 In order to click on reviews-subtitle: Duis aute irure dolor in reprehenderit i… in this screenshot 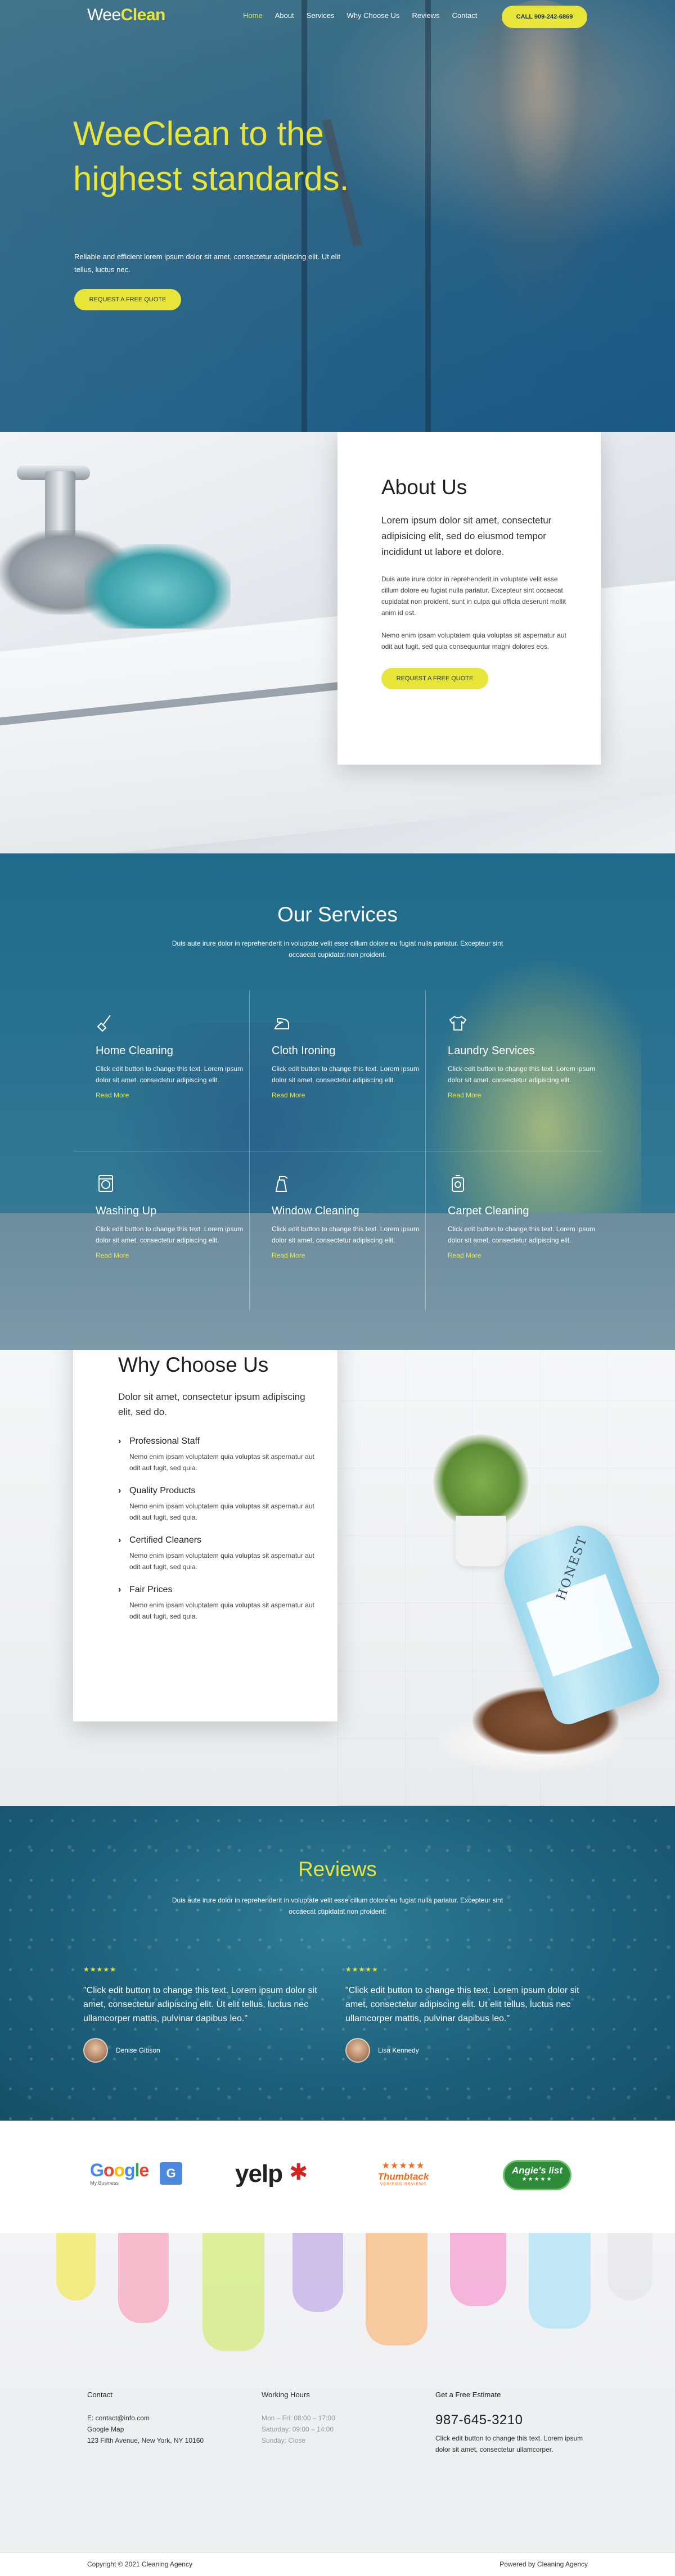, I will do `click(337, 1905)`.